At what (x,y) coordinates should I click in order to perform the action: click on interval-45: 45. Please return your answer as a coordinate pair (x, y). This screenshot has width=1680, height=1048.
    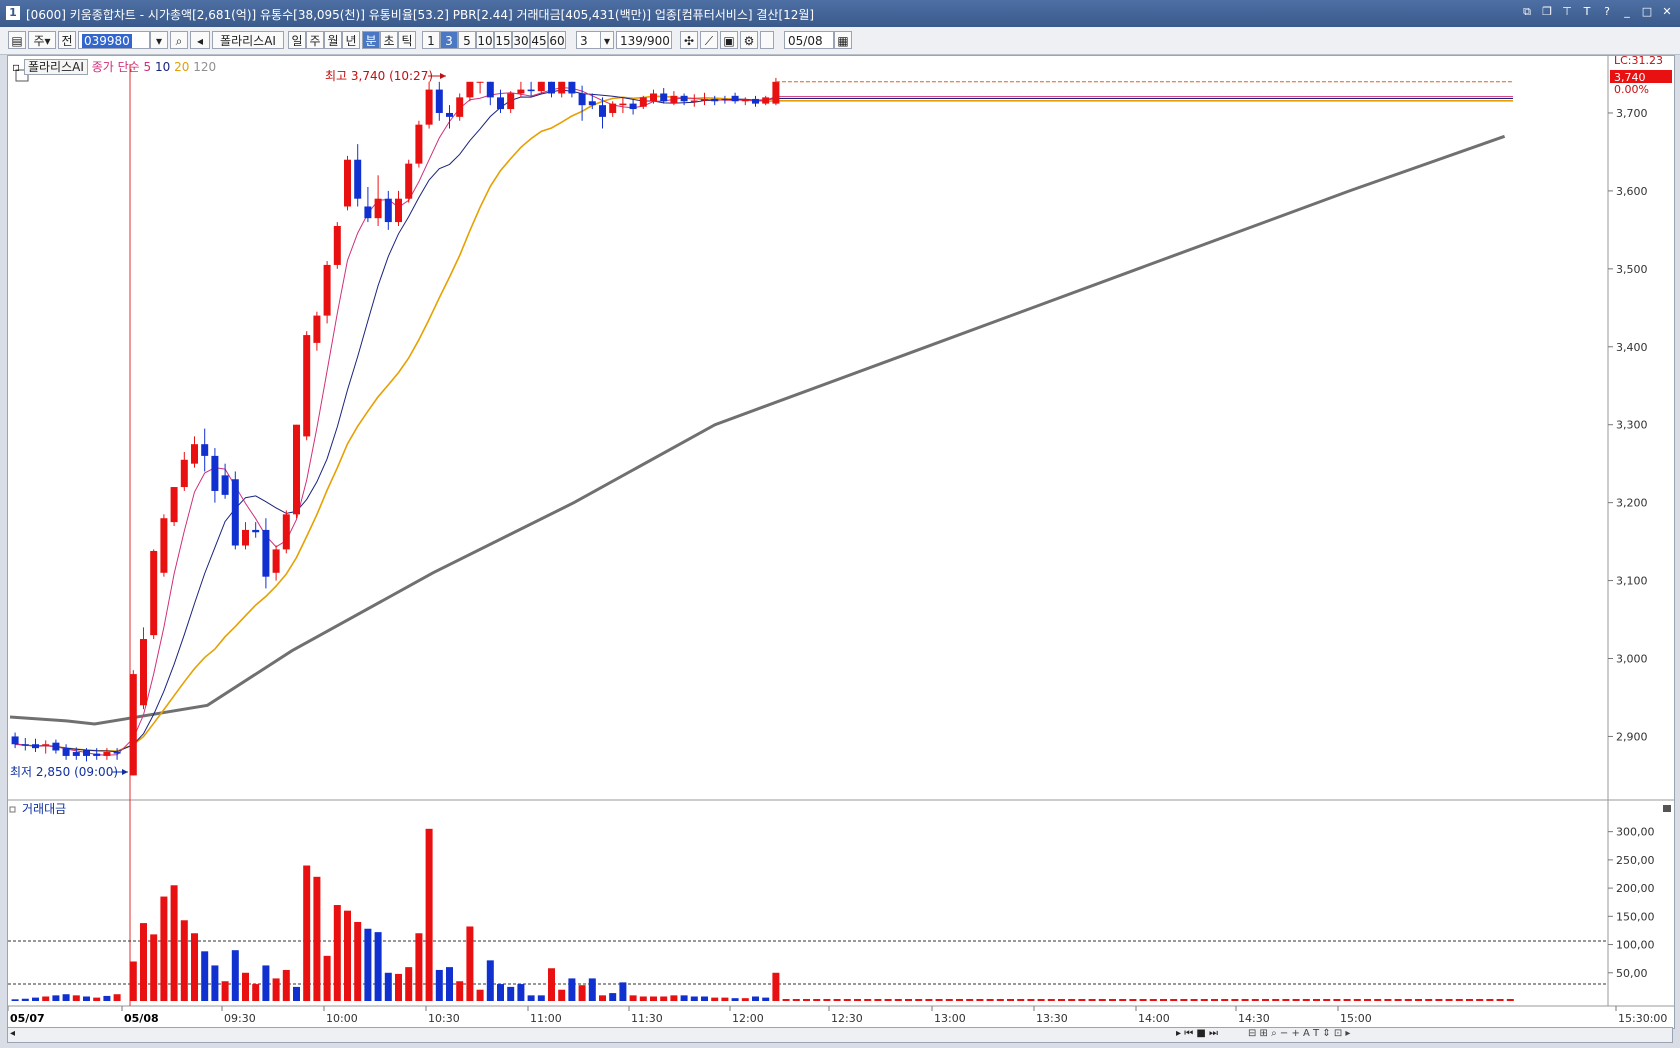
    Looking at the image, I should click on (539, 40).